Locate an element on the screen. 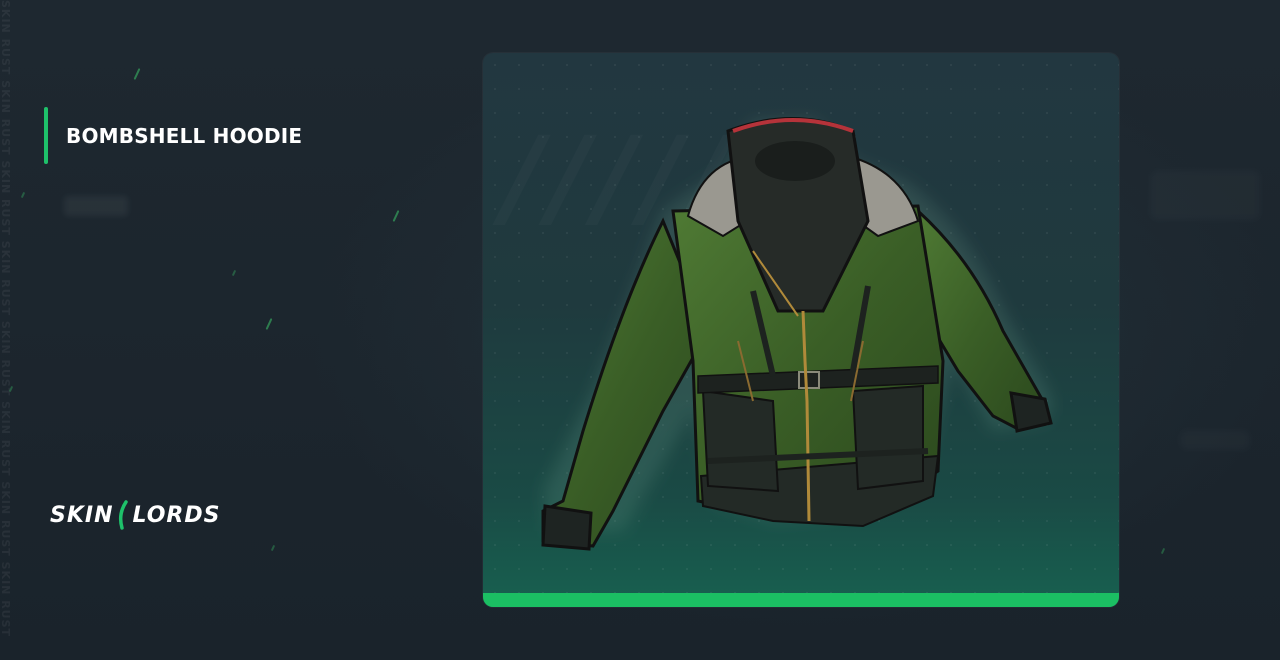 Image resolution: width=1280 pixels, height=660 pixels. card-bottom-bar is located at coordinates (801, 600).